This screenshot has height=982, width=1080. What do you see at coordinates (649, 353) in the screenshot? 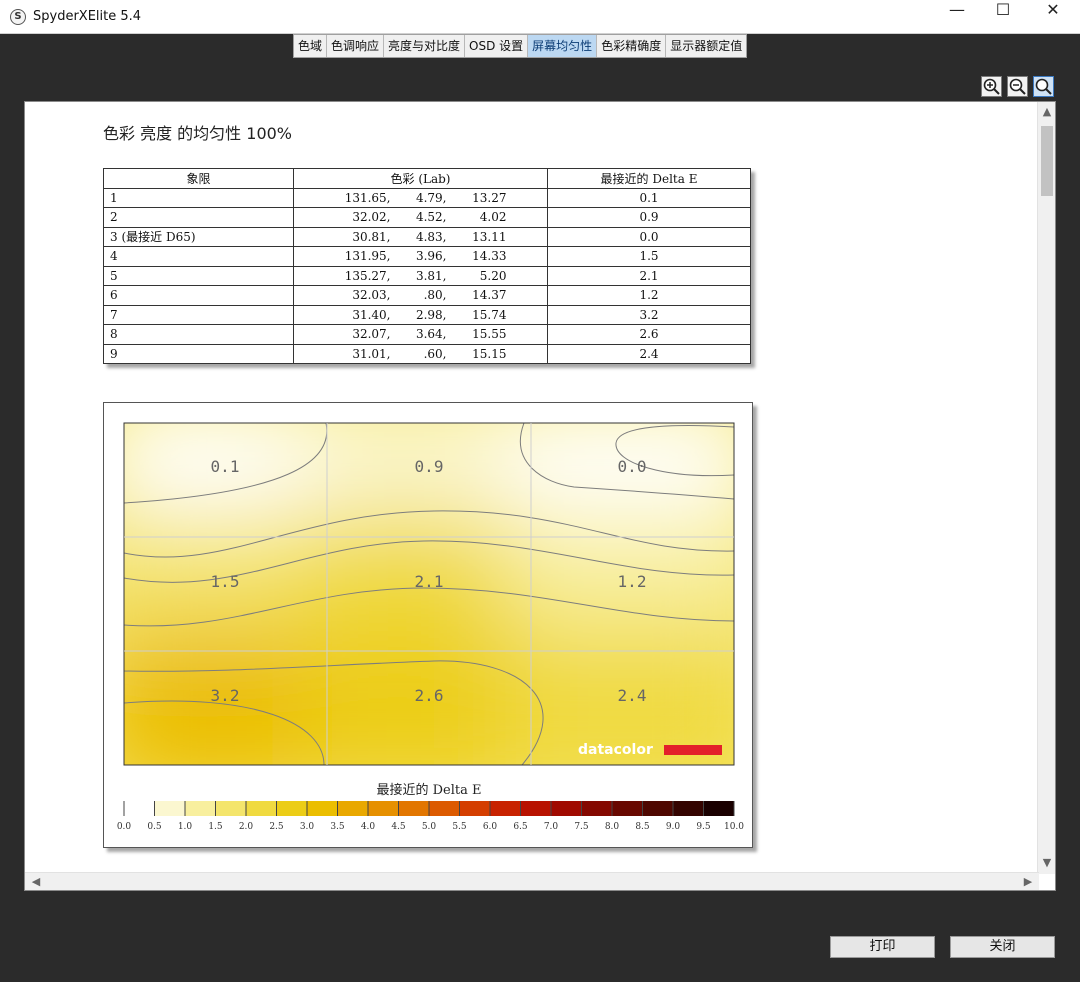
I see `delta-e-cell: 2.4` at bounding box center [649, 353].